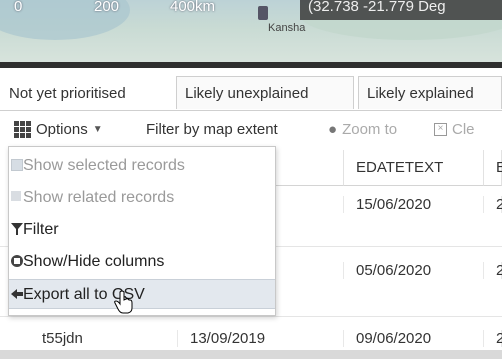  What do you see at coordinates (430, 92) in the screenshot?
I see `tab-likely-explained: Likely explained` at bounding box center [430, 92].